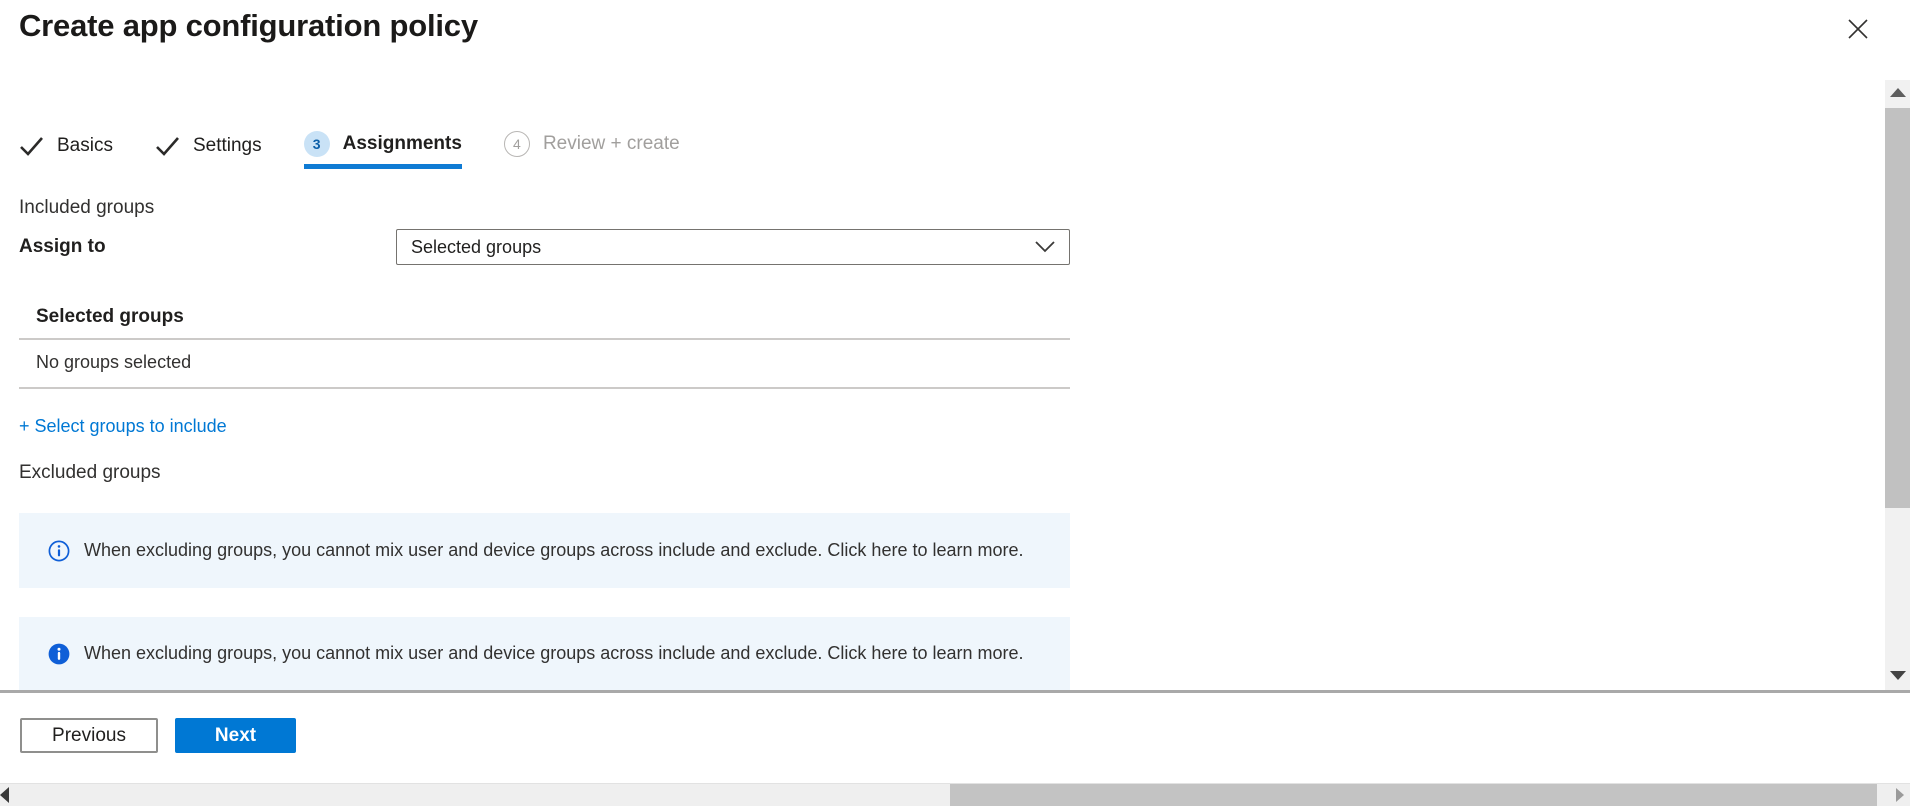 This screenshot has width=1910, height=806. What do you see at coordinates (1413, 795) in the screenshot?
I see `horizontal-scrollbar-thumb` at bounding box center [1413, 795].